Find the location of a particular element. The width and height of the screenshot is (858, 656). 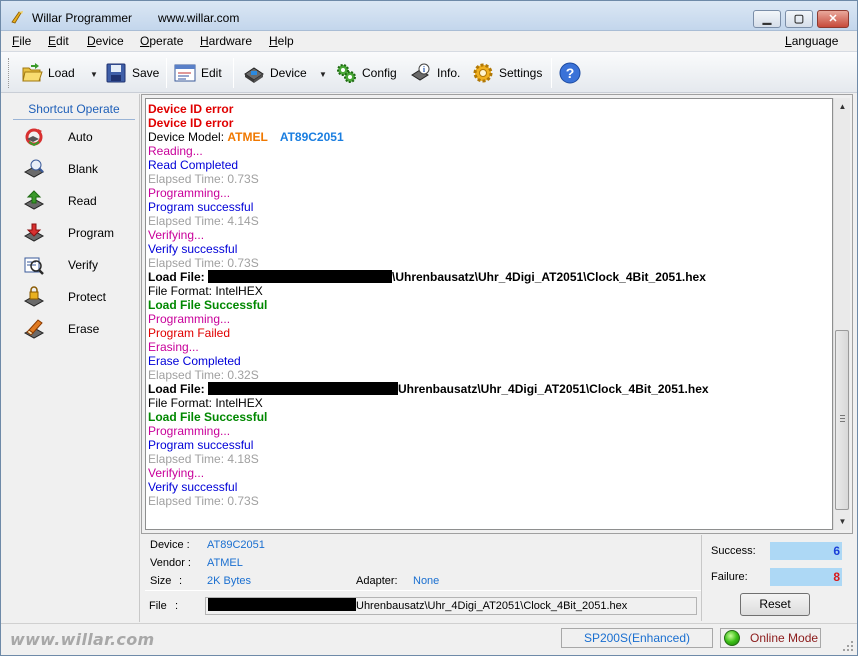

info-divider is located at coordinates (423, 590).